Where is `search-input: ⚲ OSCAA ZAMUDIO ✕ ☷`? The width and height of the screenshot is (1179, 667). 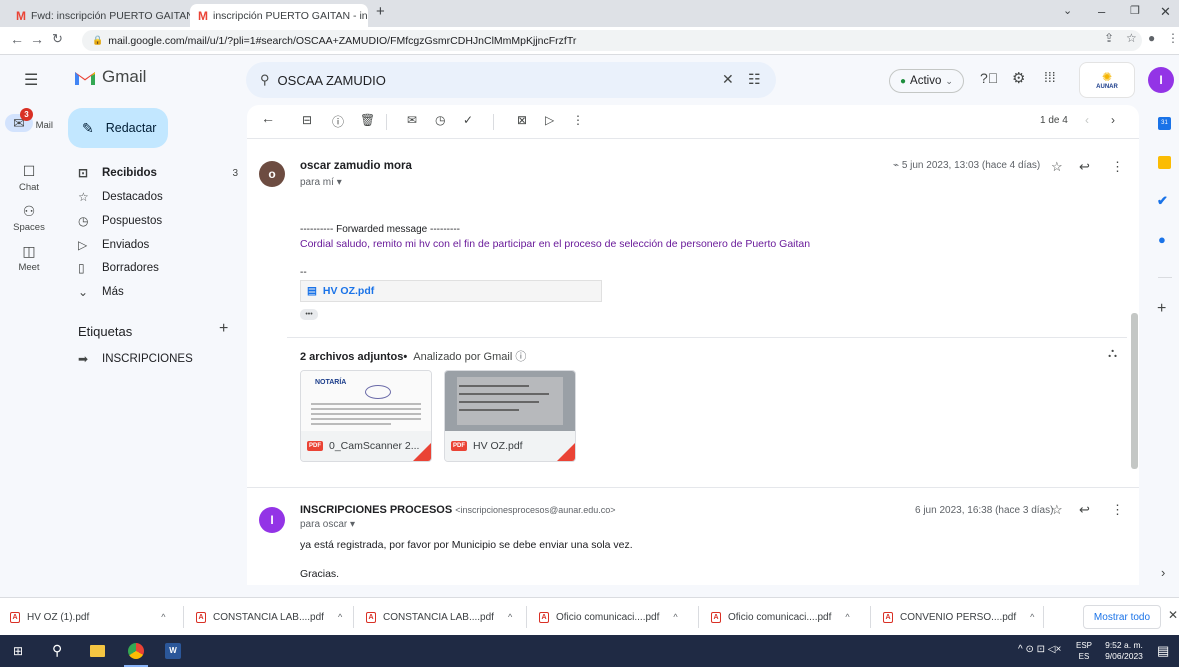 search-input: ⚲ OSCAA ZAMUDIO ✕ ☷ is located at coordinates (511, 80).